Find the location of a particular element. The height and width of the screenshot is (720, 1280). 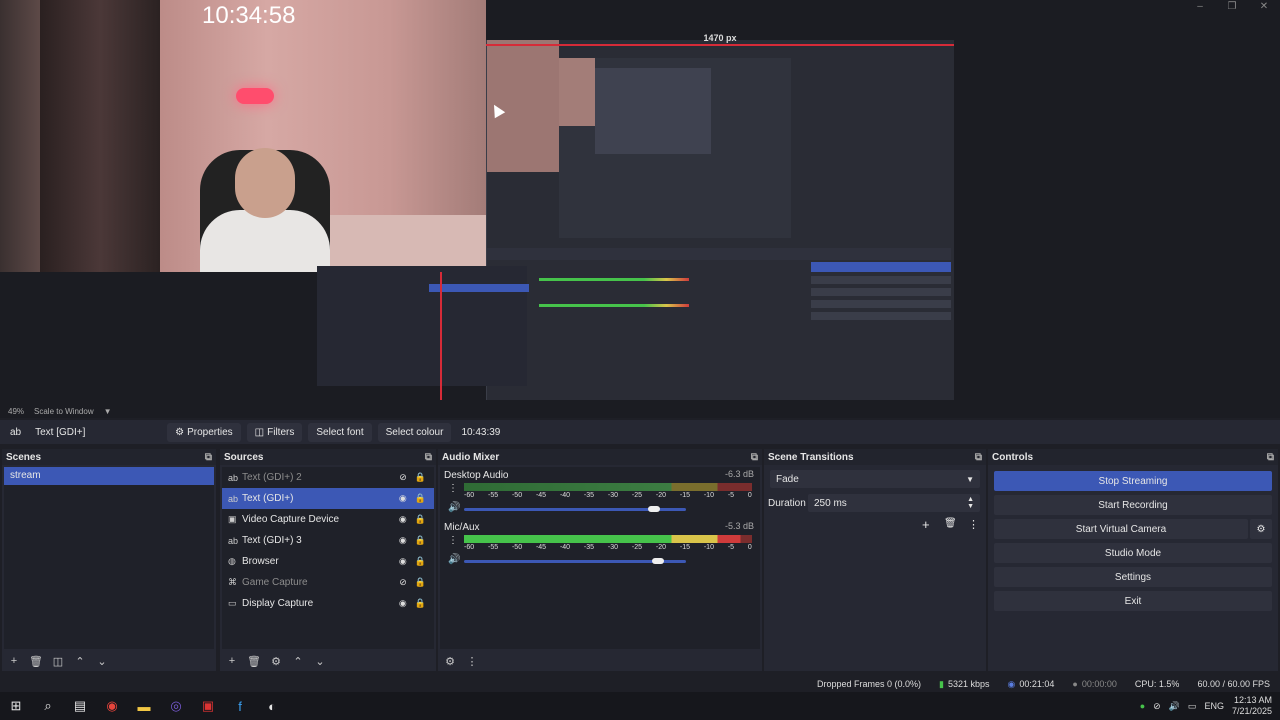

signal-icon: ▮ is located at coordinates (941, 683).